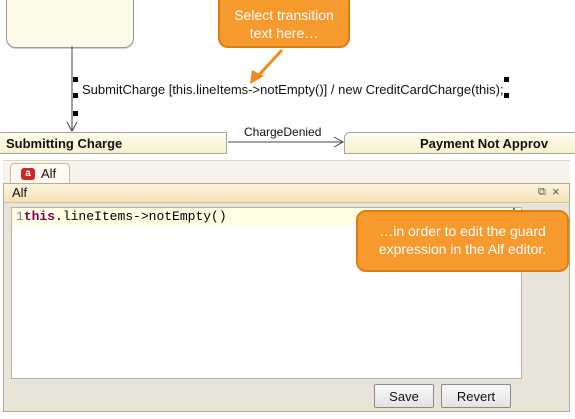  I want to click on alf-panel-header: Alf ⧉ ×, so click(286, 193).